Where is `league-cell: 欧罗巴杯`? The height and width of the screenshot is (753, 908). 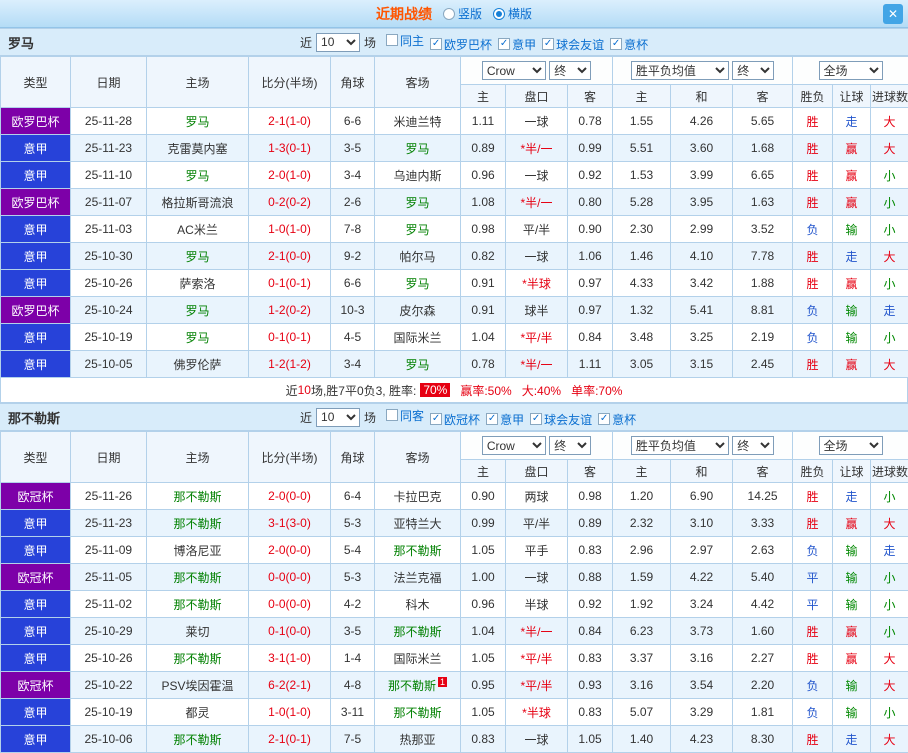
league-cell: 欧罗巴杯 is located at coordinates (35, 202).